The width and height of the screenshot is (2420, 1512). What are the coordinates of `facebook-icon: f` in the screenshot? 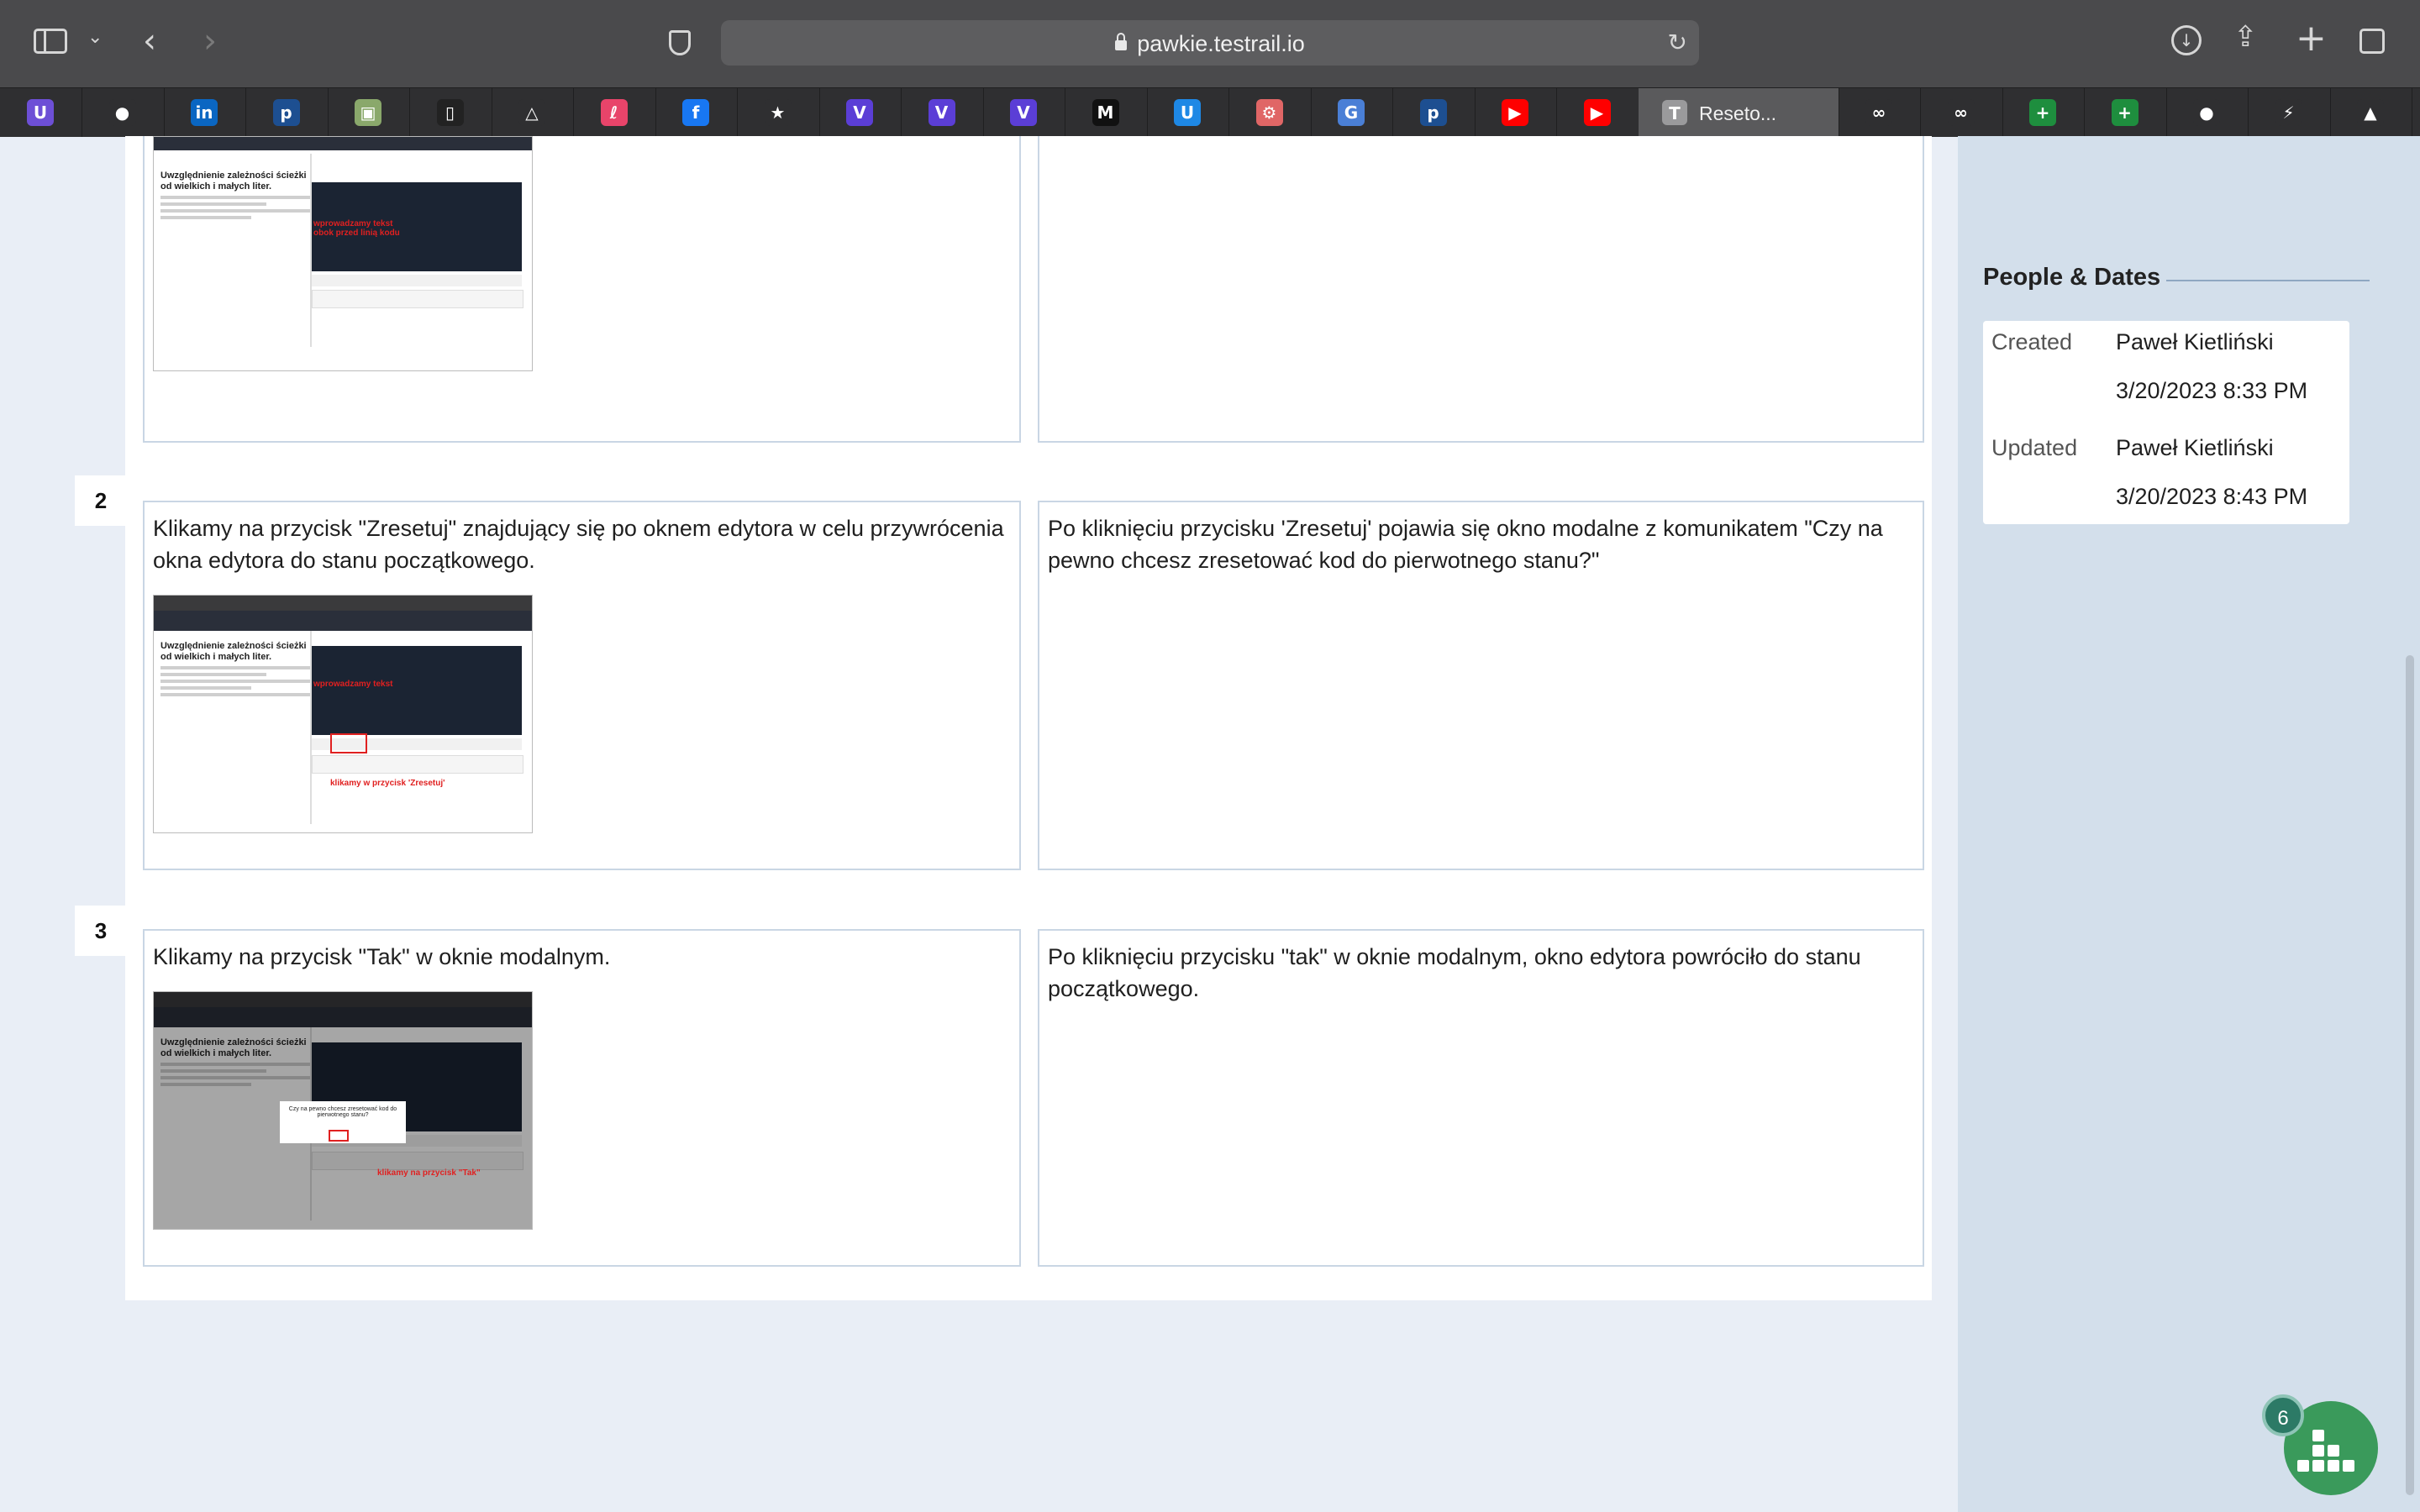 It's located at (695, 112).